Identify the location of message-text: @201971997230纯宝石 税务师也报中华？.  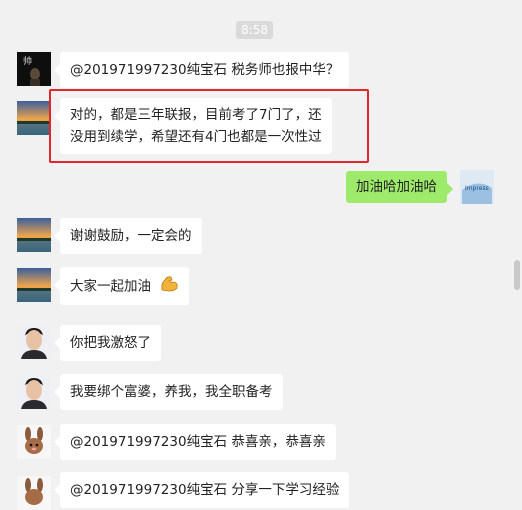
(205, 70).